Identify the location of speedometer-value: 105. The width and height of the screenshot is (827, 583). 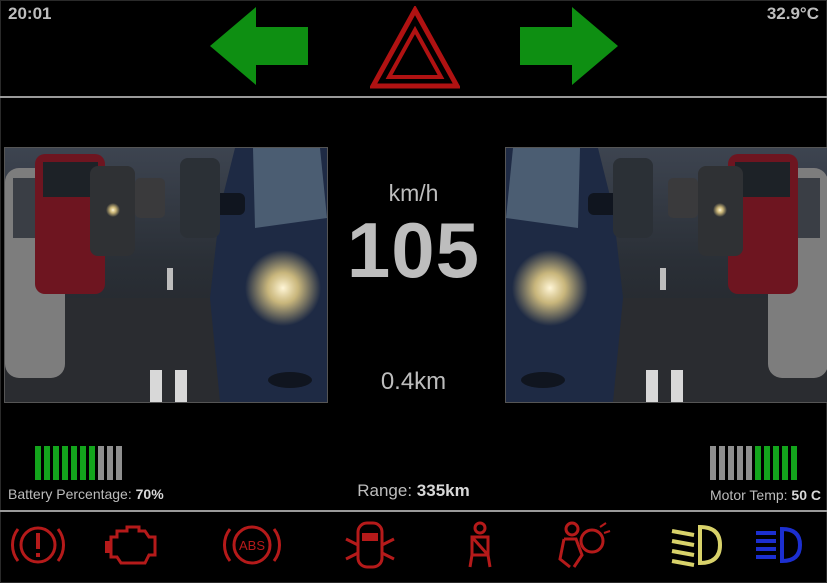
(413, 250).